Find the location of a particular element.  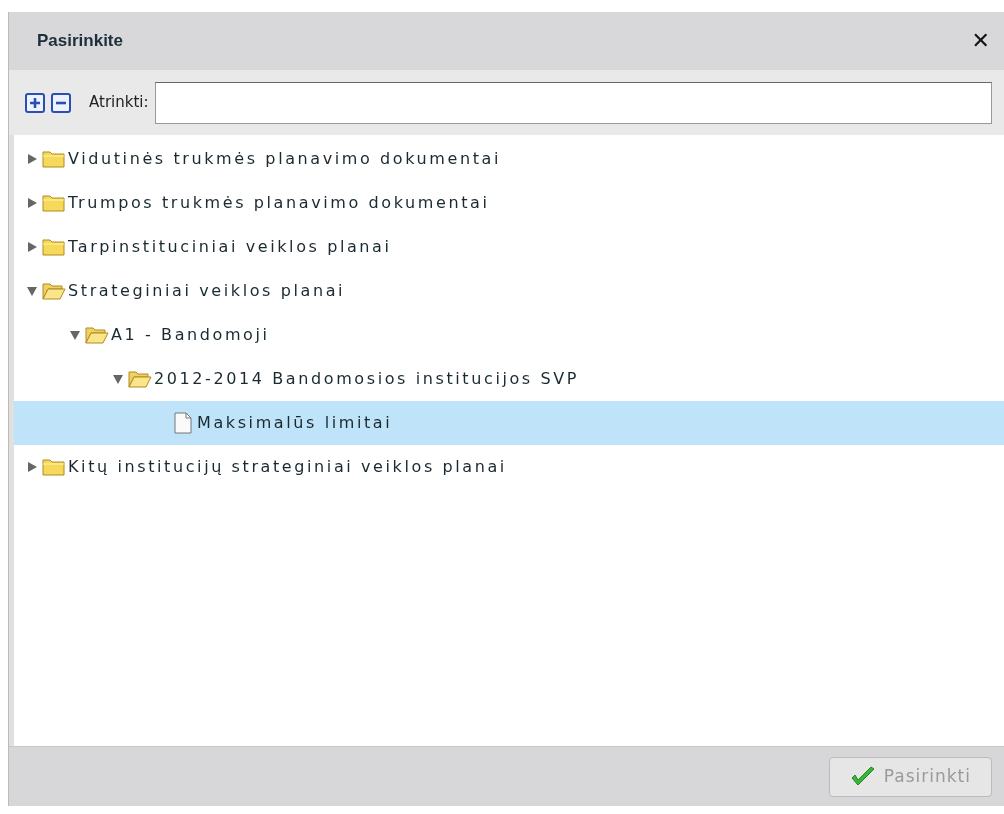

dialog-title: Pasirinkite is located at coordinates (80, 41).